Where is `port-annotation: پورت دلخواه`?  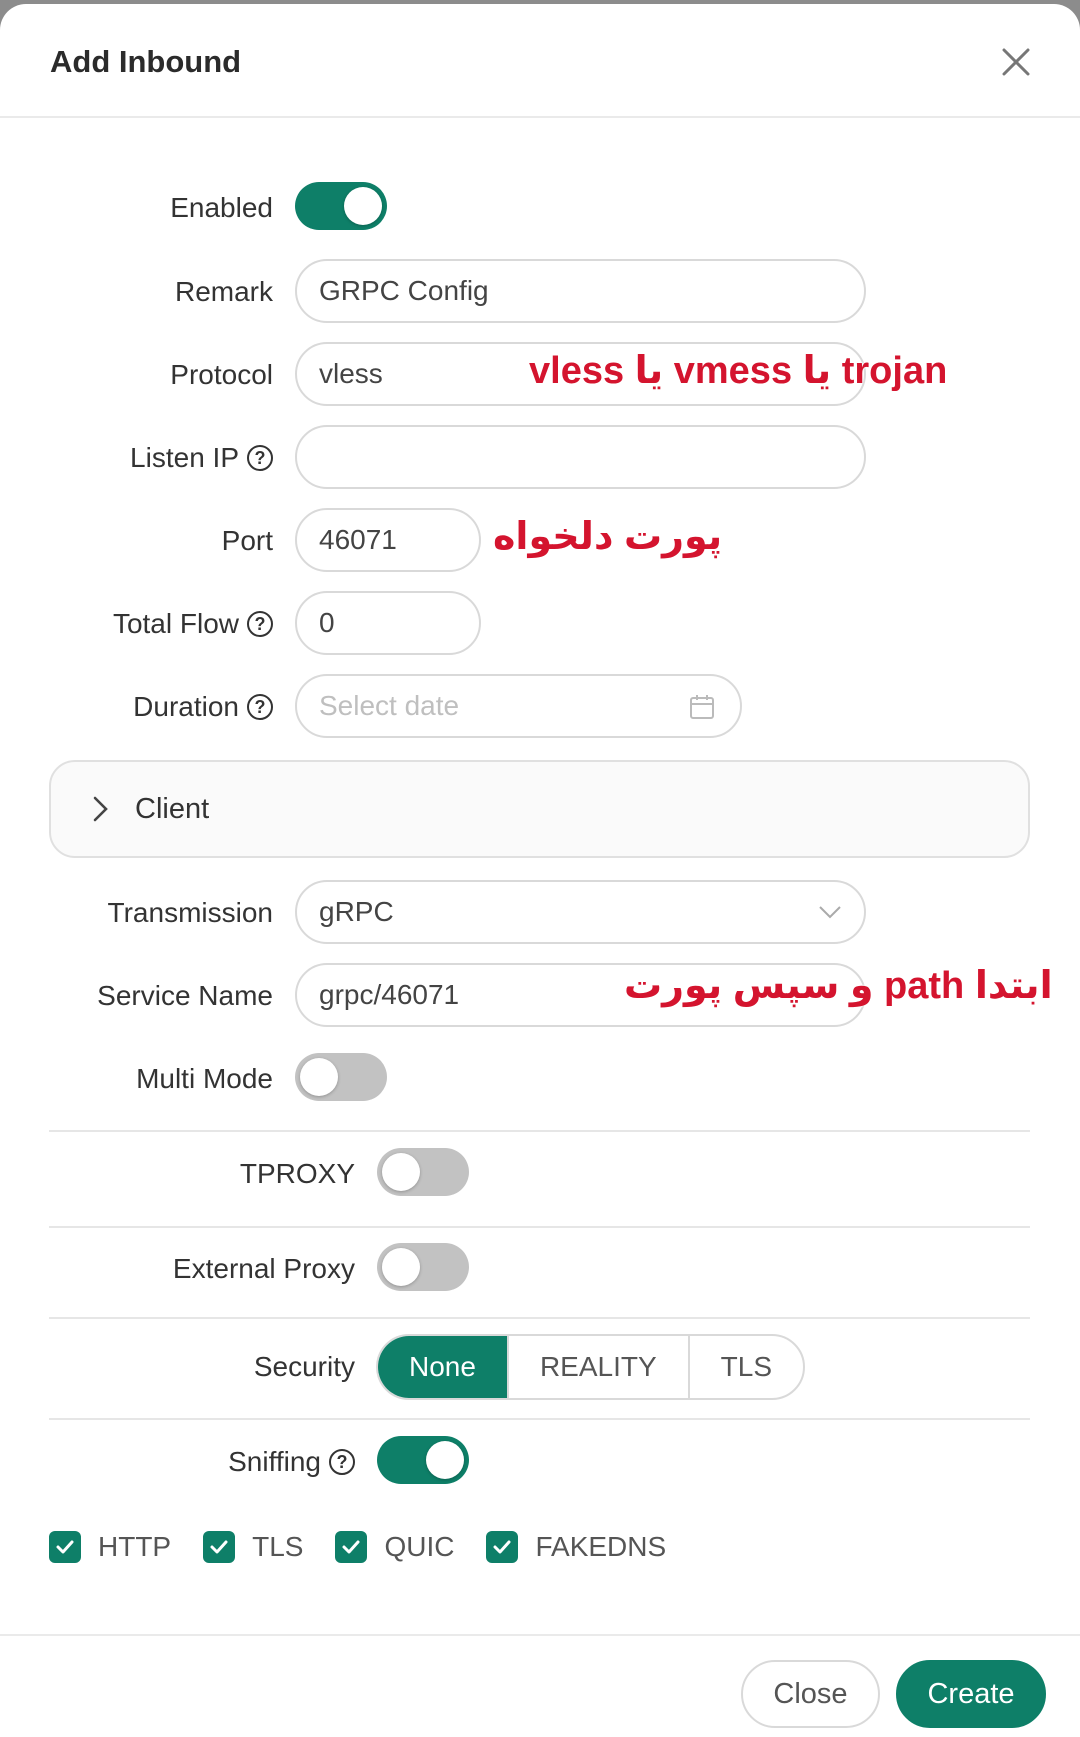 port-annotation: پورت دلخواه is located at coordinates (608, 537).